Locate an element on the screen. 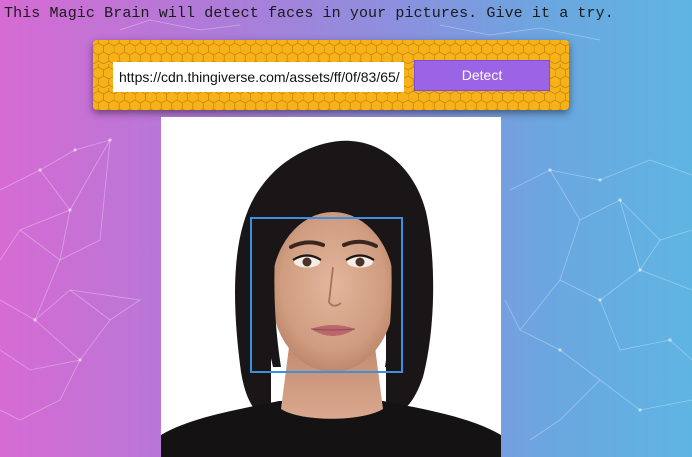  face-bounding-box is located at coordinates (326, 295).